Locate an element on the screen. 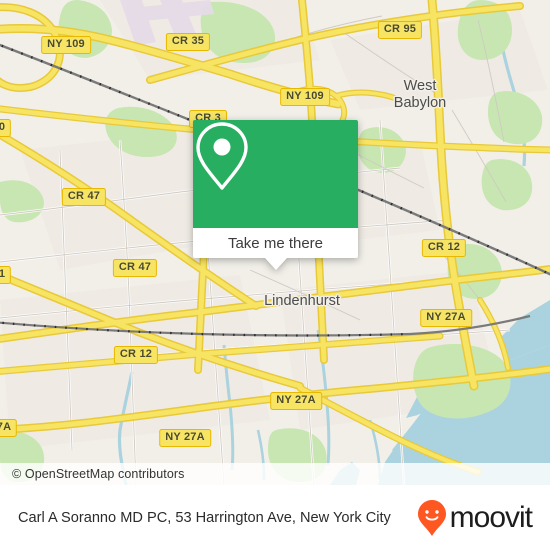 The height and width of the screenshot is (550, 550). take-me-there-button: Take me there is located at coordinates (275, 243).